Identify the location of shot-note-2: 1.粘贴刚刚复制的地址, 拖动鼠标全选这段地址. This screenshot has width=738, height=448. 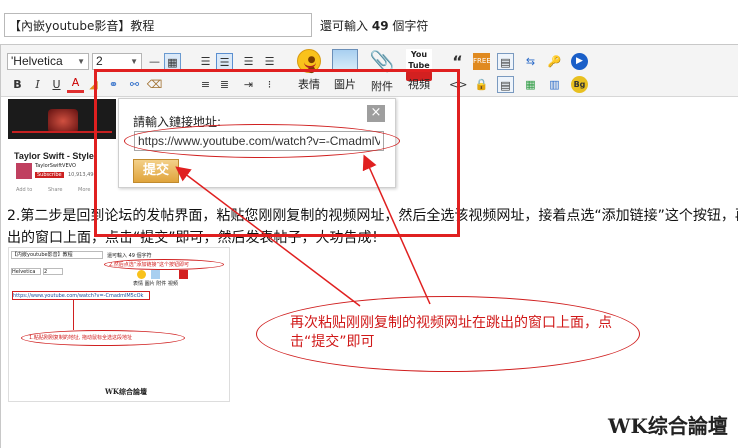
(80, 338).